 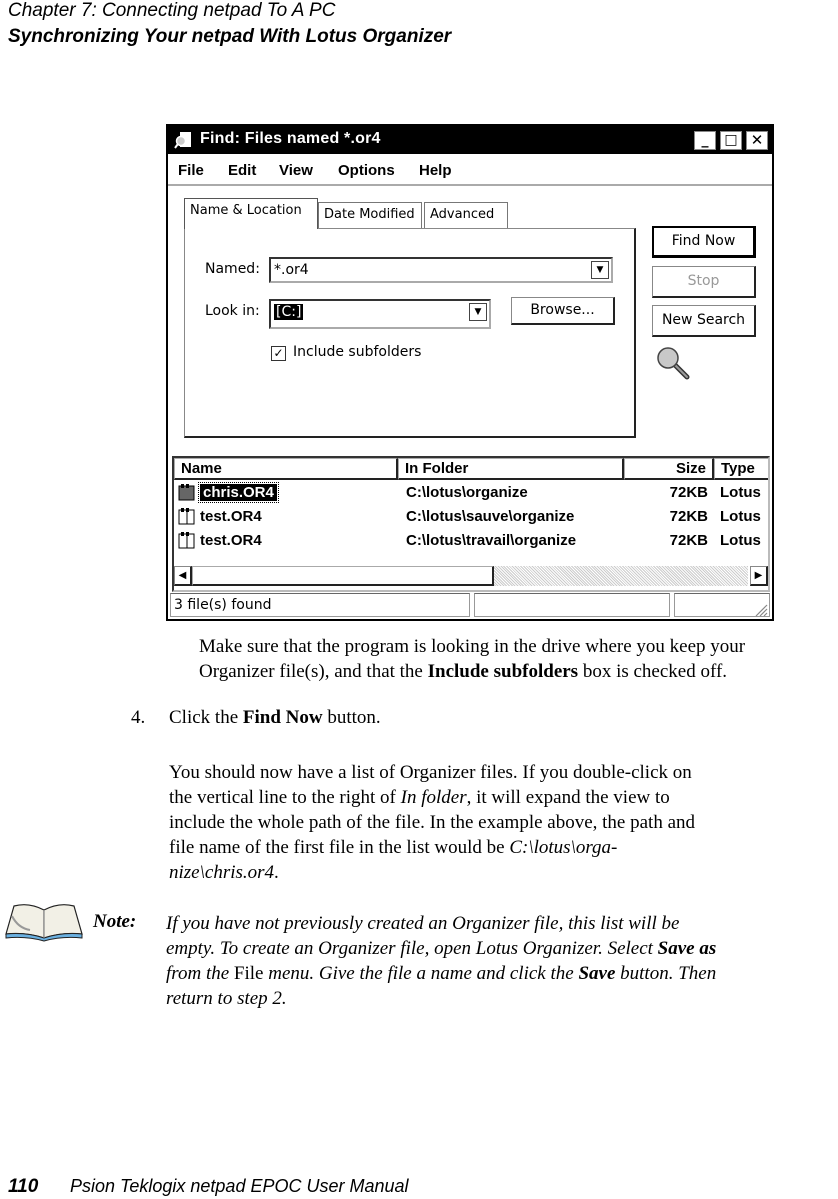 I want to click on menu-help: Help, so click(x=435, y=170).